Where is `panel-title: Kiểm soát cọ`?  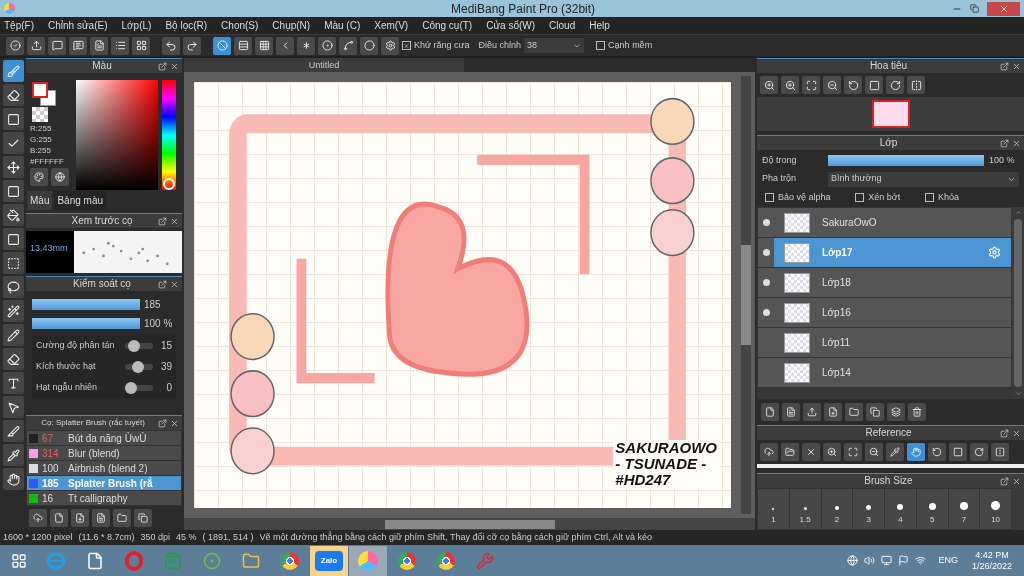
panel-title: Kiểm soát cọ is located at coordinates (102, 284).